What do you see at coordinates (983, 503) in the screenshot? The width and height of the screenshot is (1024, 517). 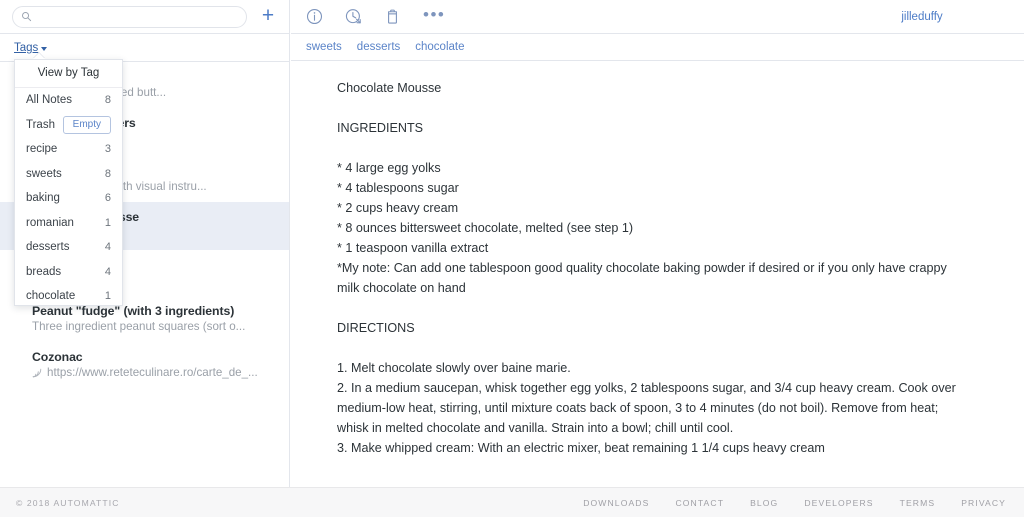 I see `footer-link: PRIVACY` at bounding box center [983, 503].